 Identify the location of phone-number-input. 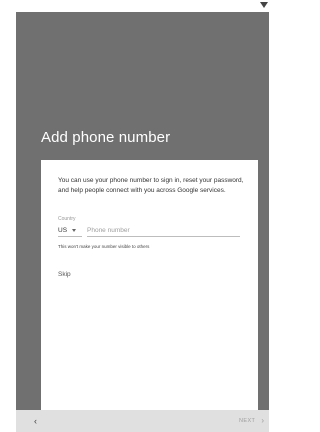
(163, 230).